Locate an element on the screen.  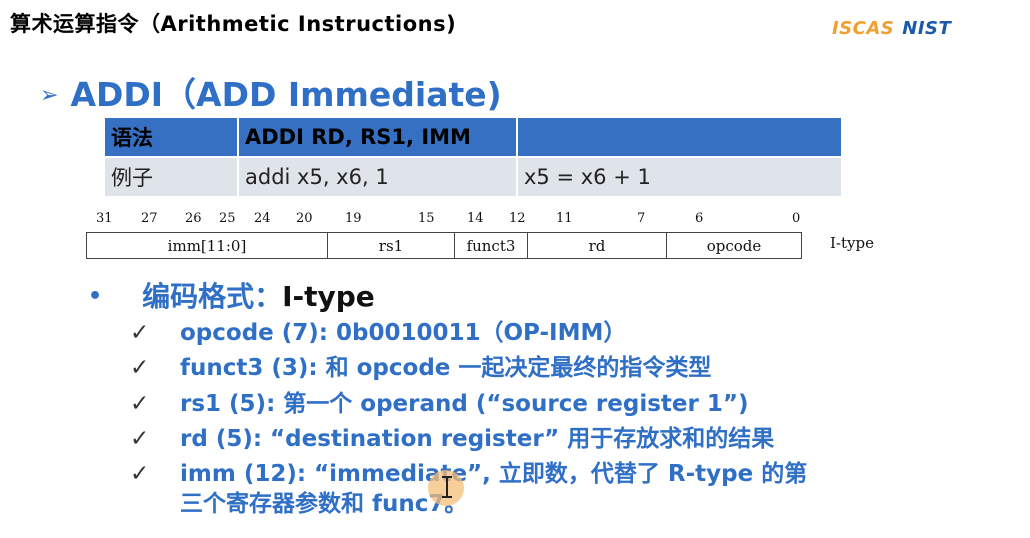
instruction-encoding-row: imm[11:0] rs1 funct3 rd opcode is located at coordinates (444, 245).